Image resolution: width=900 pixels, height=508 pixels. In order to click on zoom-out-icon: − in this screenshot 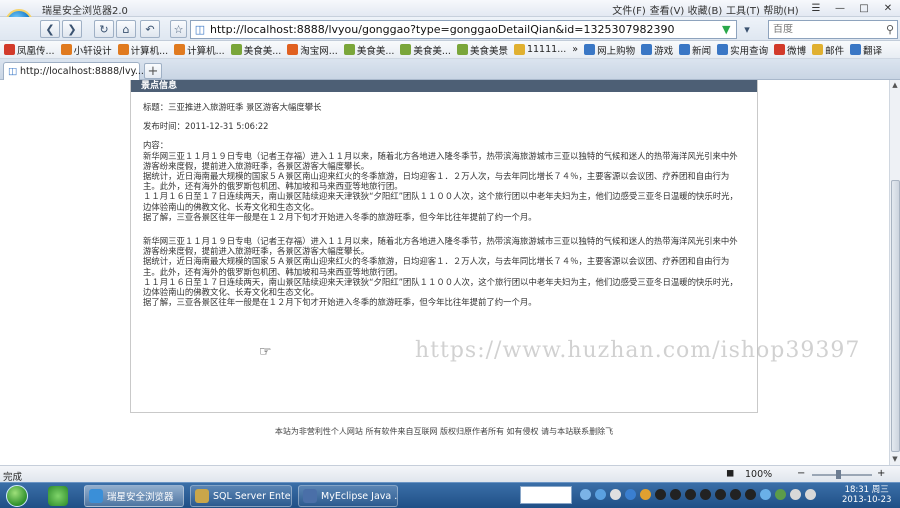, I will do `click(801, 473)`.